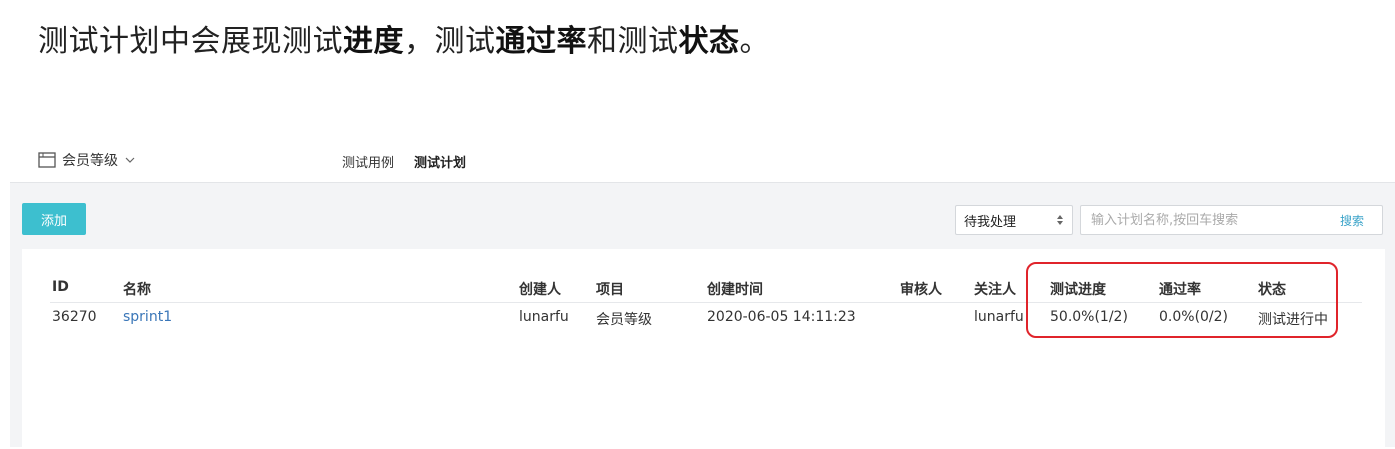 Image resolution: width=1395 pixels, height=449 pixels. Describe the element at coordinates (995, 290) in the screenshot. I see `col-header-follower: 关注人` at that location.